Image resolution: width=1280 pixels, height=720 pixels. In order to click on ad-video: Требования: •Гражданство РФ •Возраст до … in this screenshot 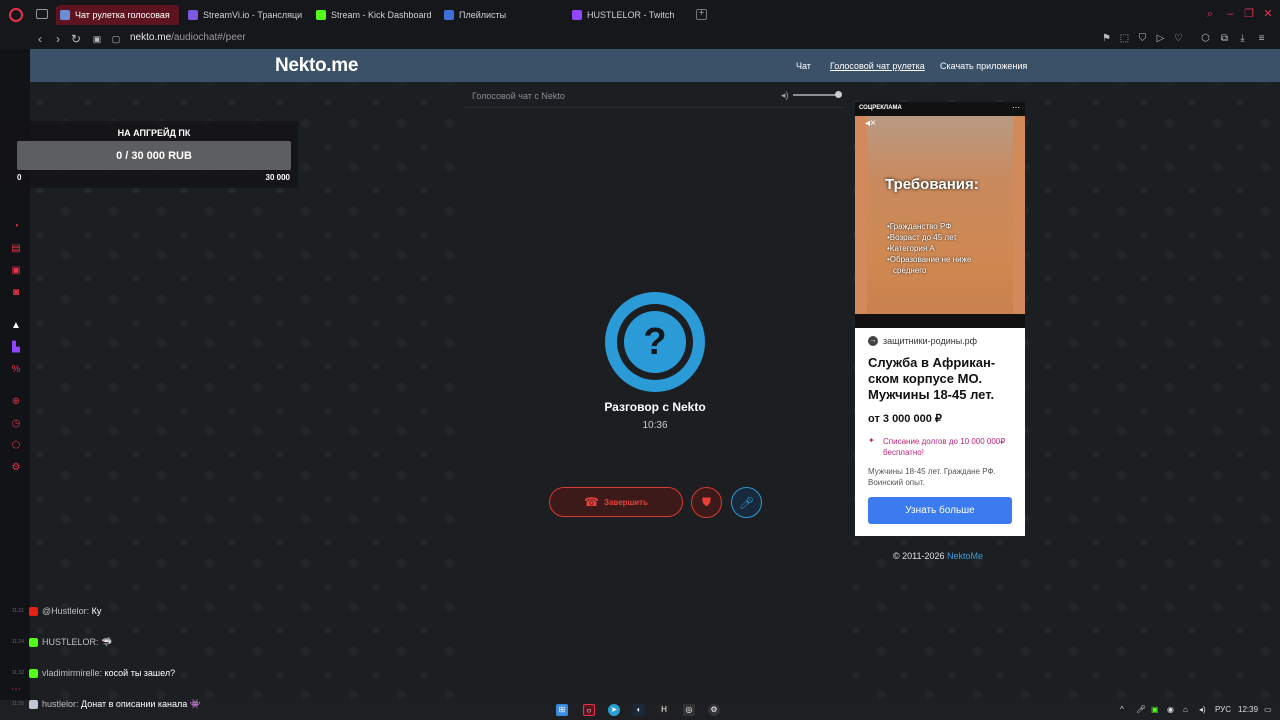, I will do `click(940, 215)`.